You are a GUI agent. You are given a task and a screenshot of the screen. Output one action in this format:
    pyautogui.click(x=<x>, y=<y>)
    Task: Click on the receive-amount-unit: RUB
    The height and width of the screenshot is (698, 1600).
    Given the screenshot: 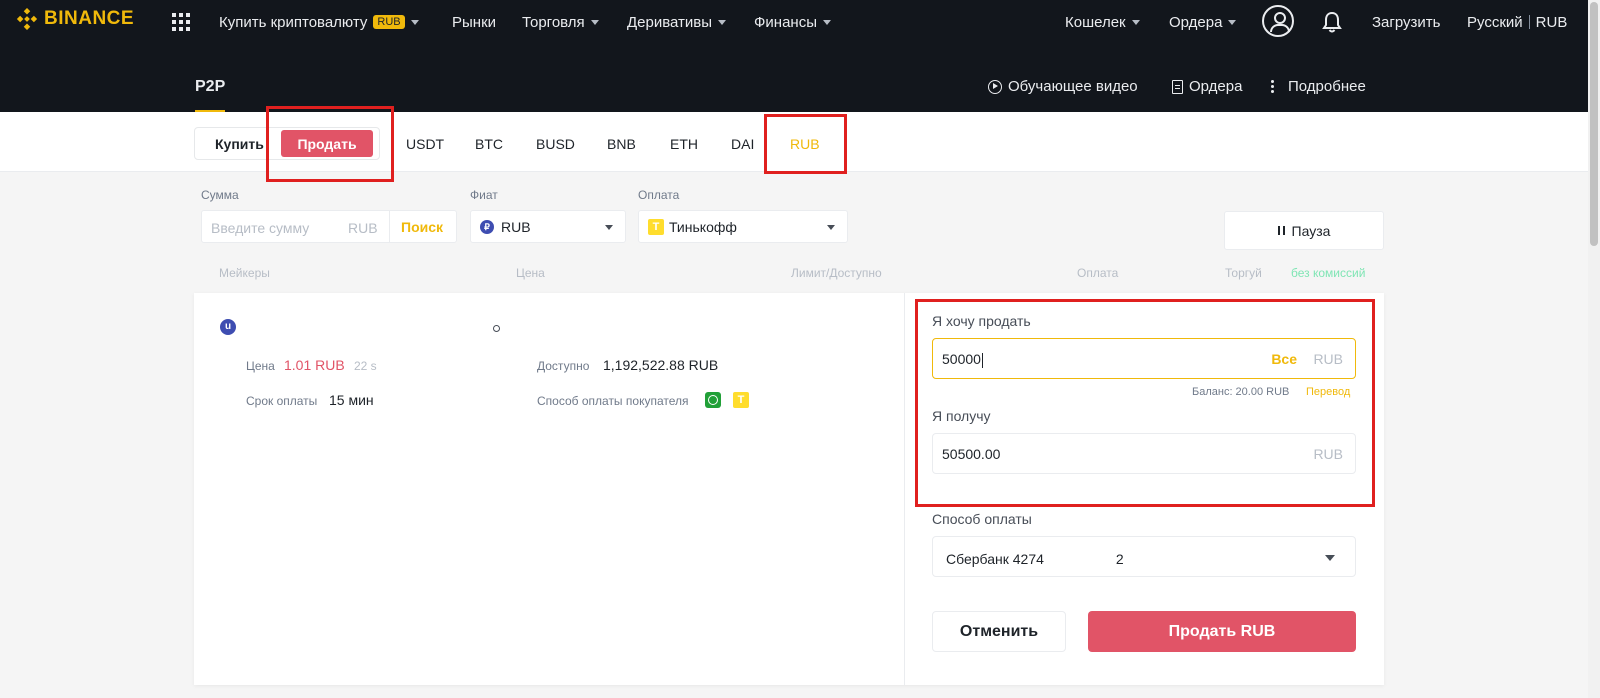 What is the action you would take?
    pyautogui.click(x=1328, y=454)
    